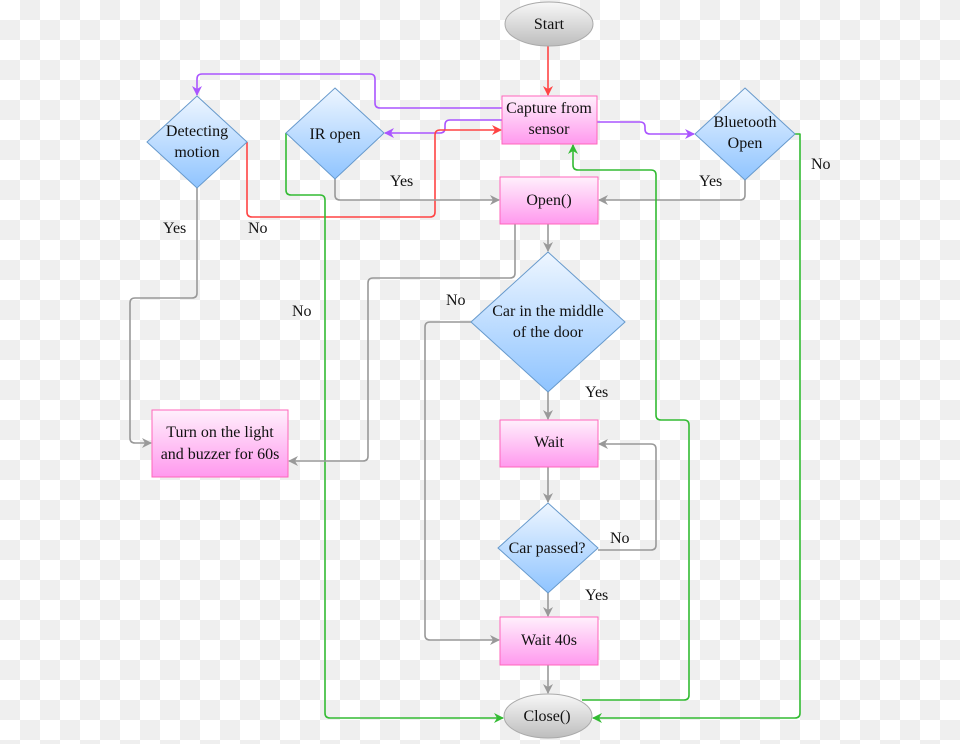 This screenshot has height=744, width=960. I want to click on start-label: Start, so click(549, 24).